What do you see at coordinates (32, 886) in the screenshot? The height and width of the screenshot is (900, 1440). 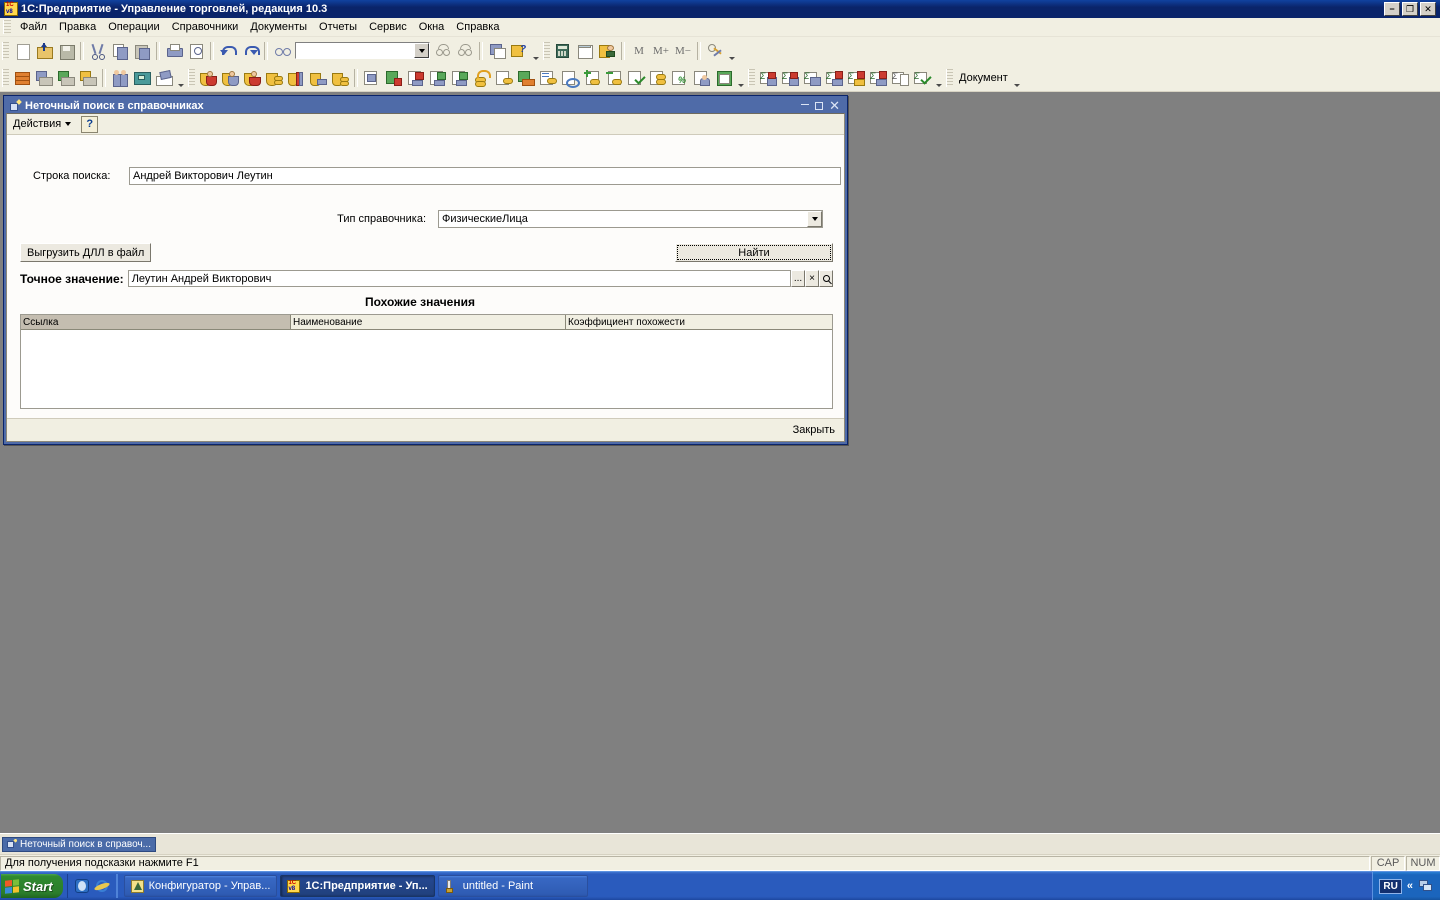 I see `start-button: Start` at bounding box center [32, 886].